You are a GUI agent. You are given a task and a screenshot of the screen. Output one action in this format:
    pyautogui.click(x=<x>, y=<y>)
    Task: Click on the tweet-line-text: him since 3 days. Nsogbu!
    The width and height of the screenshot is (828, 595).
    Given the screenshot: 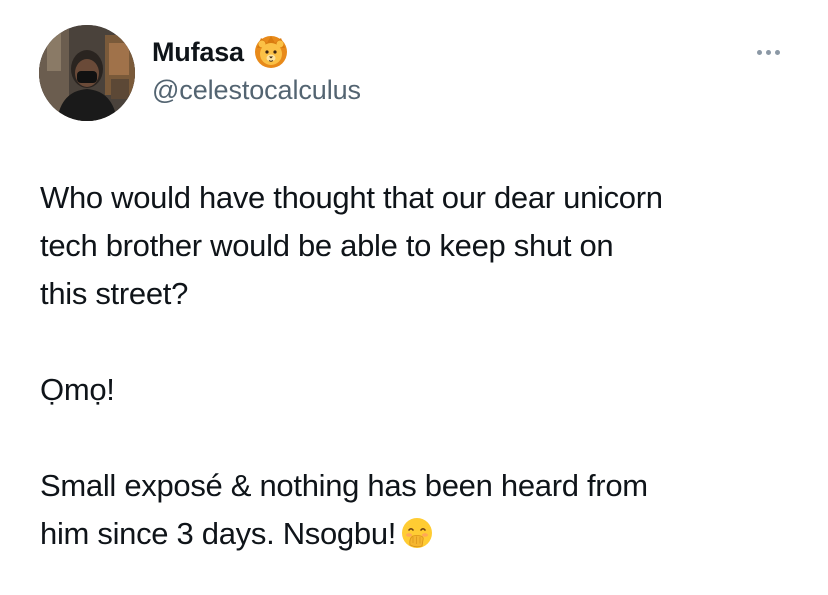 What is the action you would take?
    pyautogui.click(x=218, y=533)
    